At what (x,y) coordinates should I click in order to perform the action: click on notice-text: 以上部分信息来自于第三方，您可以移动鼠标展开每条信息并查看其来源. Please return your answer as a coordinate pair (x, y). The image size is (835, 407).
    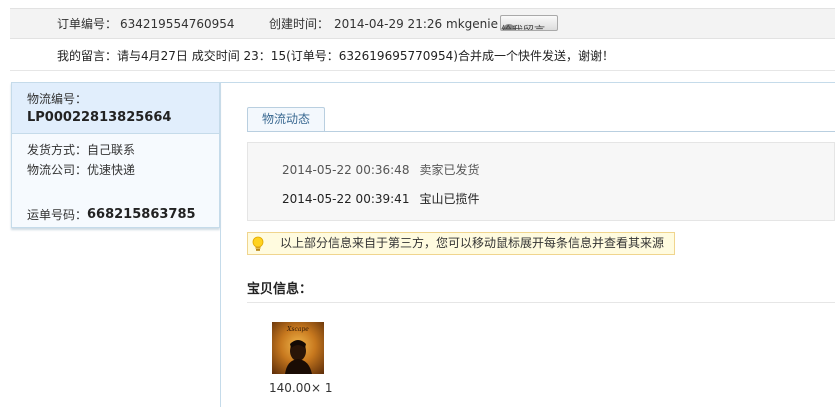
    Looking at the image, I should click on (472, 243).